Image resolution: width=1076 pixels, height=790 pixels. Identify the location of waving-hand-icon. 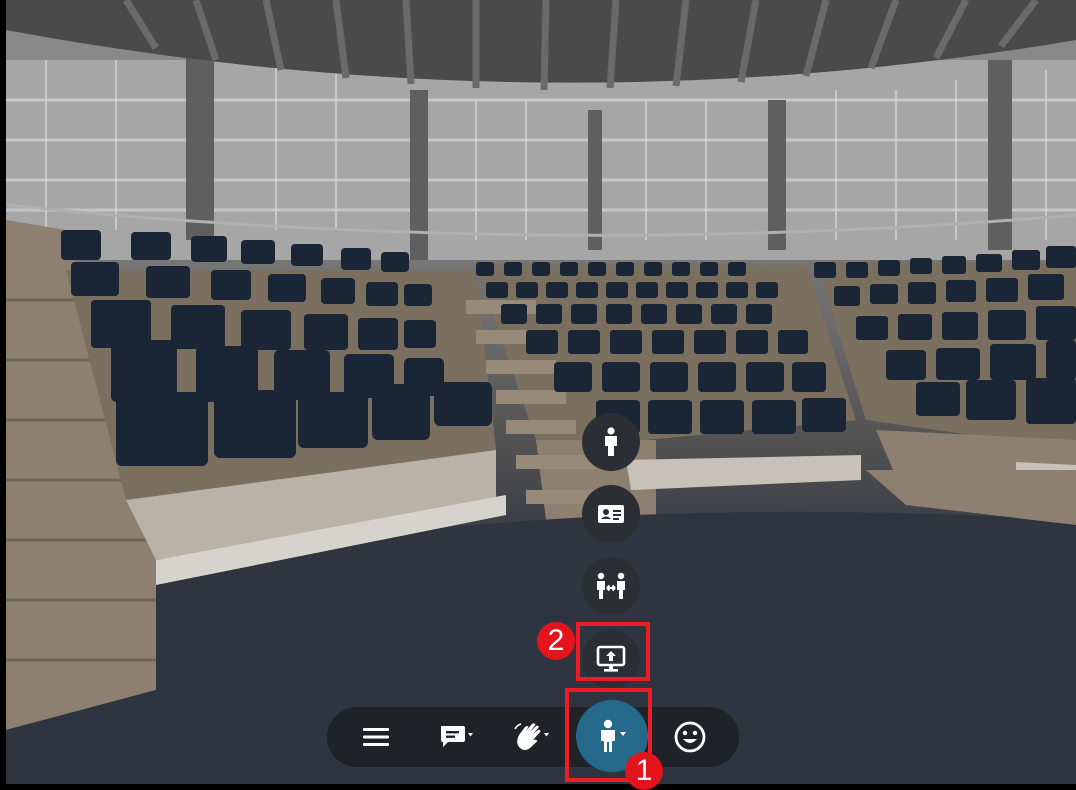
(531, 736).